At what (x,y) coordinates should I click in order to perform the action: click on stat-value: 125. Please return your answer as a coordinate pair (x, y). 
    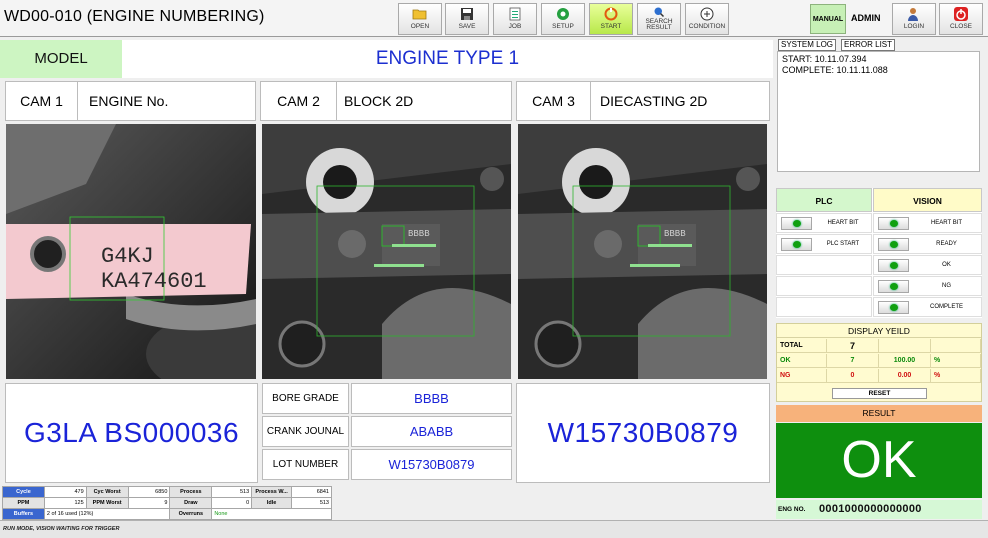
    Looking at the image, I should click on (65, 503).